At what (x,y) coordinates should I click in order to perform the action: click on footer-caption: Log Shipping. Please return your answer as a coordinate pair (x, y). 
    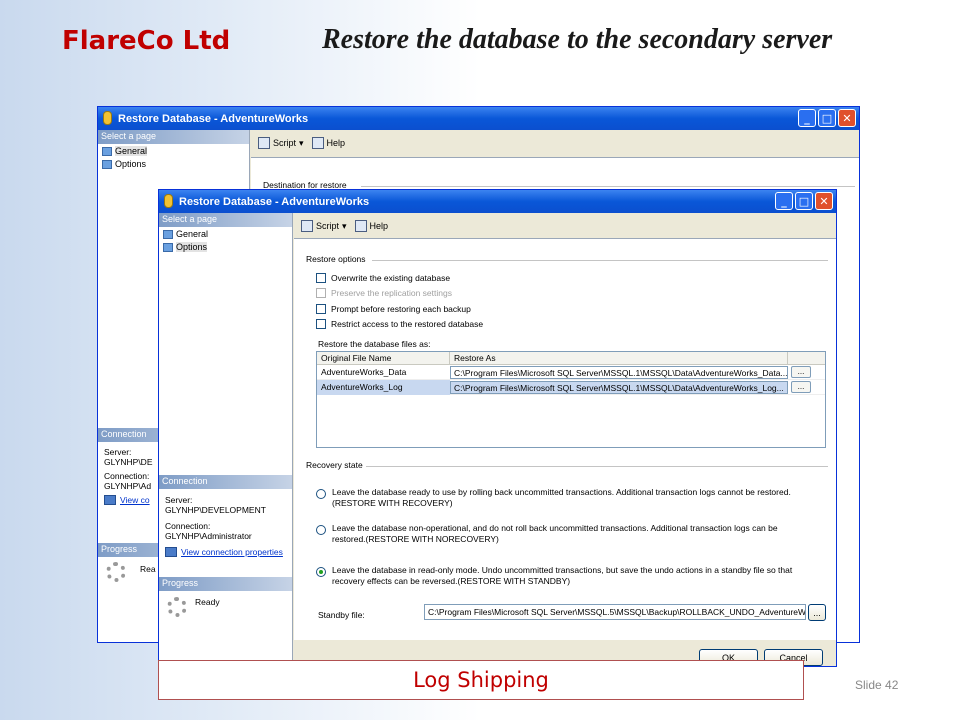
    Looking at the image, I should click on (481, 680).